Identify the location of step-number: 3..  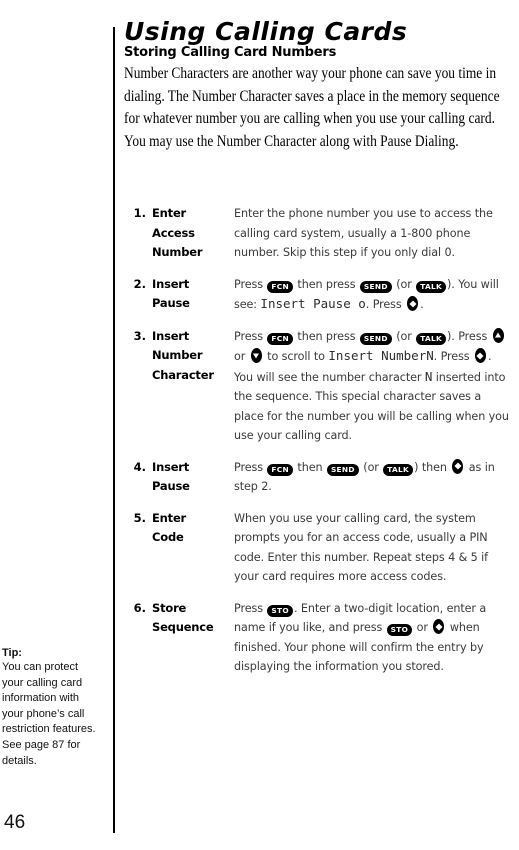
(139, 335).